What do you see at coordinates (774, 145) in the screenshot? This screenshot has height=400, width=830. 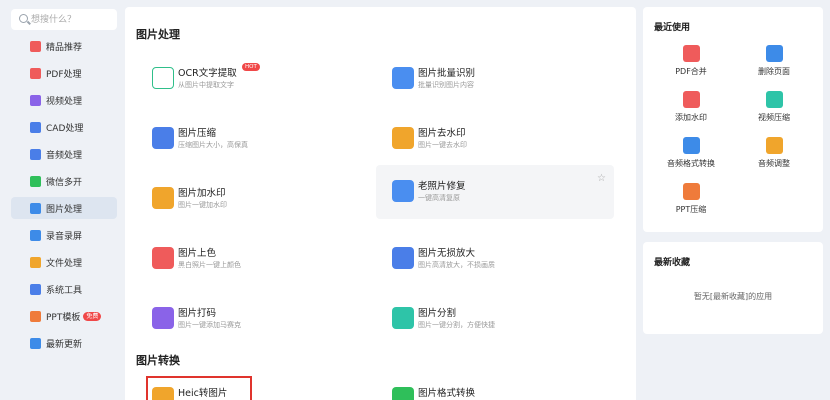 I see `audio-adjust-icon` at bounding box center [774, 145].